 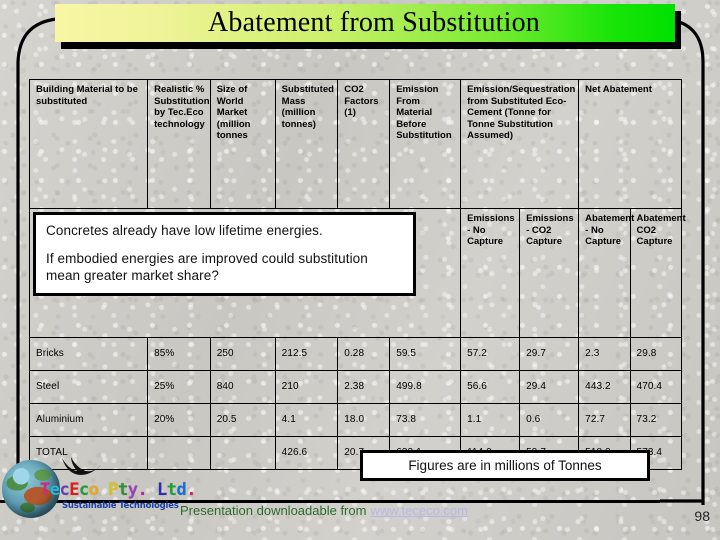 What do you see at coordinates (179, 420) in the screenshot?
I see `cell-substitution-pct: 20%` at bounding box center [179, 420].